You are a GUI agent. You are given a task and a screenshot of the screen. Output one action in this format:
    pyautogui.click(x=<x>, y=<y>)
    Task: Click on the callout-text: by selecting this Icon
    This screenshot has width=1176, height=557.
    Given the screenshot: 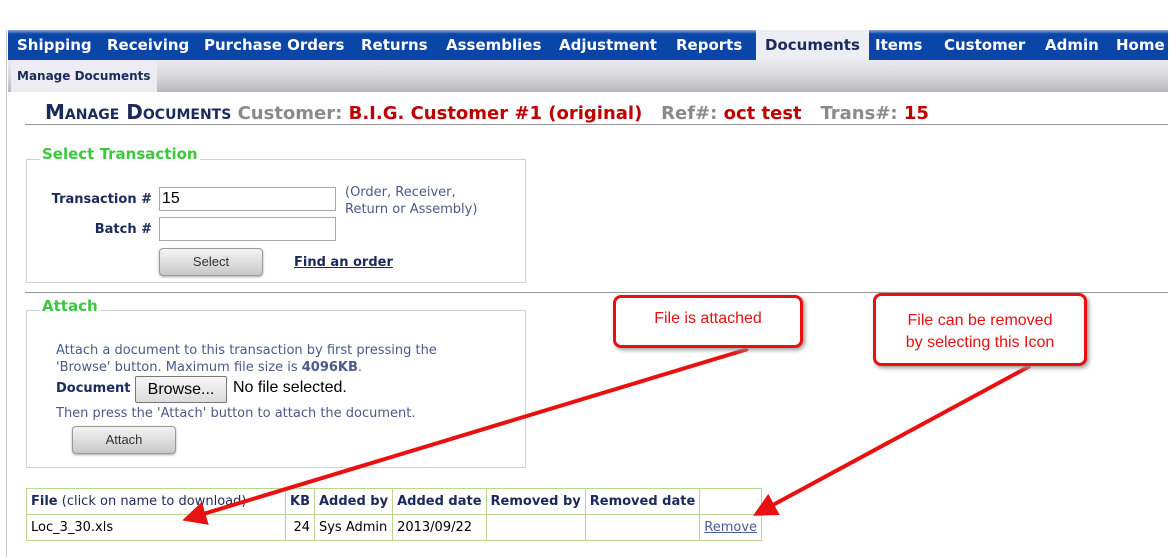 What is the action you would take?
    pyautogui.click(x=980, y=342)
    